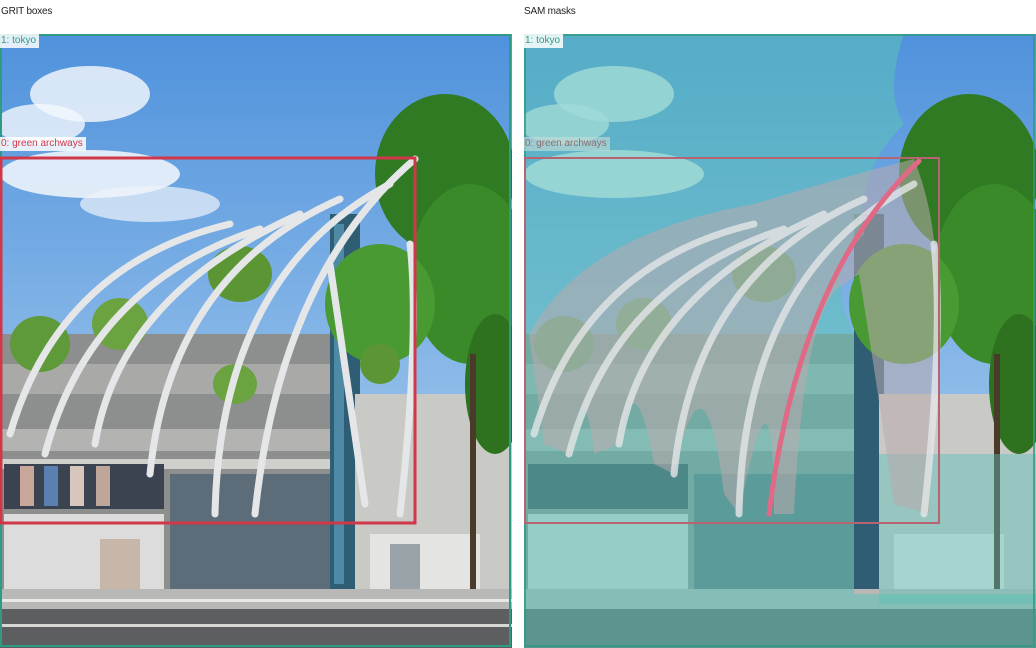 This screenshot has height=648, width=1036. Describe the element at coordinates (544, 41) in the screenshot. I see `tokyo-mask-label: 1: tokyo` at that location.